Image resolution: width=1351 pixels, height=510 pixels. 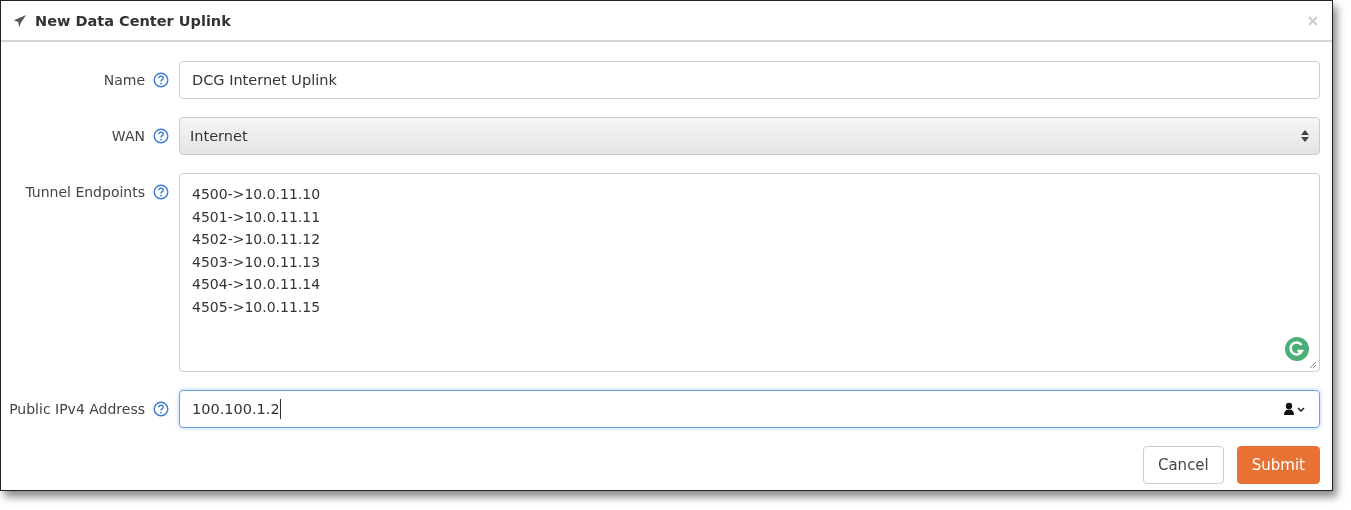 I want to click on updown-arrows-icon, so click(x=1305, y=136).